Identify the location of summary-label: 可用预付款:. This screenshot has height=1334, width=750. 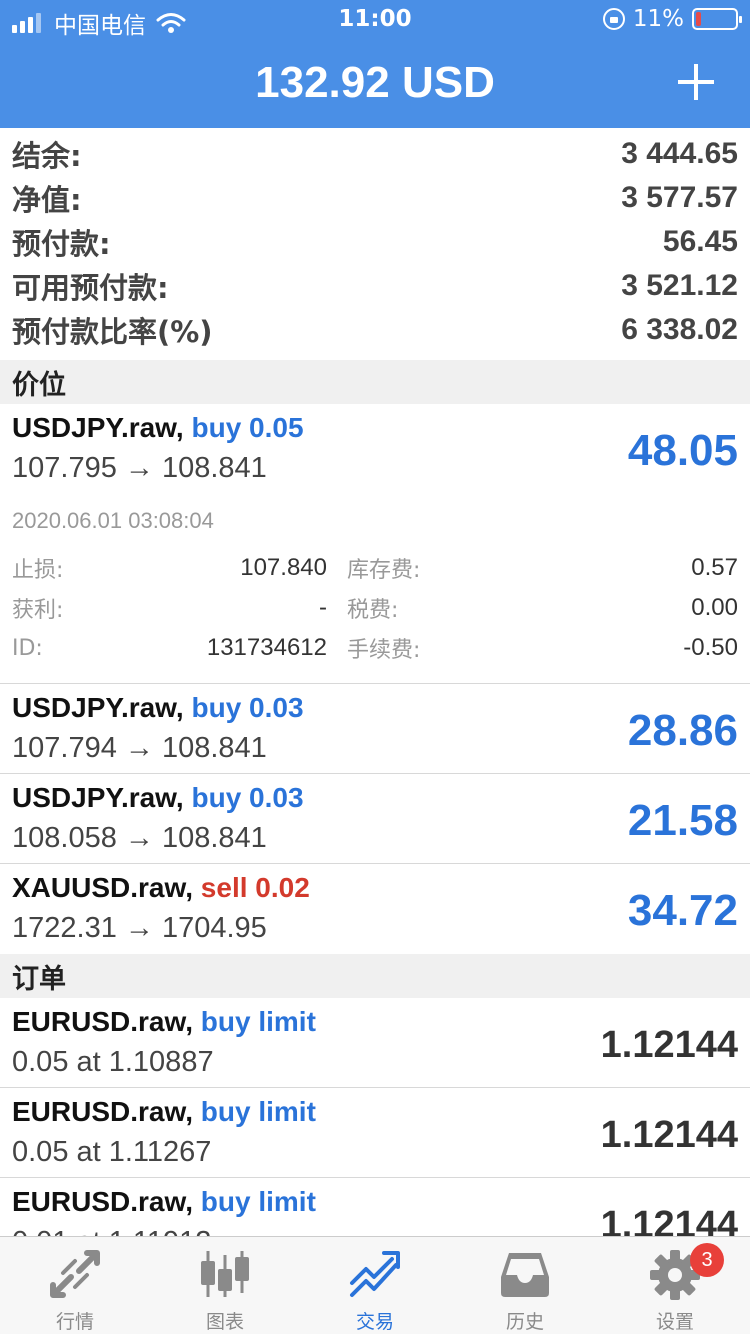
(90, 288).